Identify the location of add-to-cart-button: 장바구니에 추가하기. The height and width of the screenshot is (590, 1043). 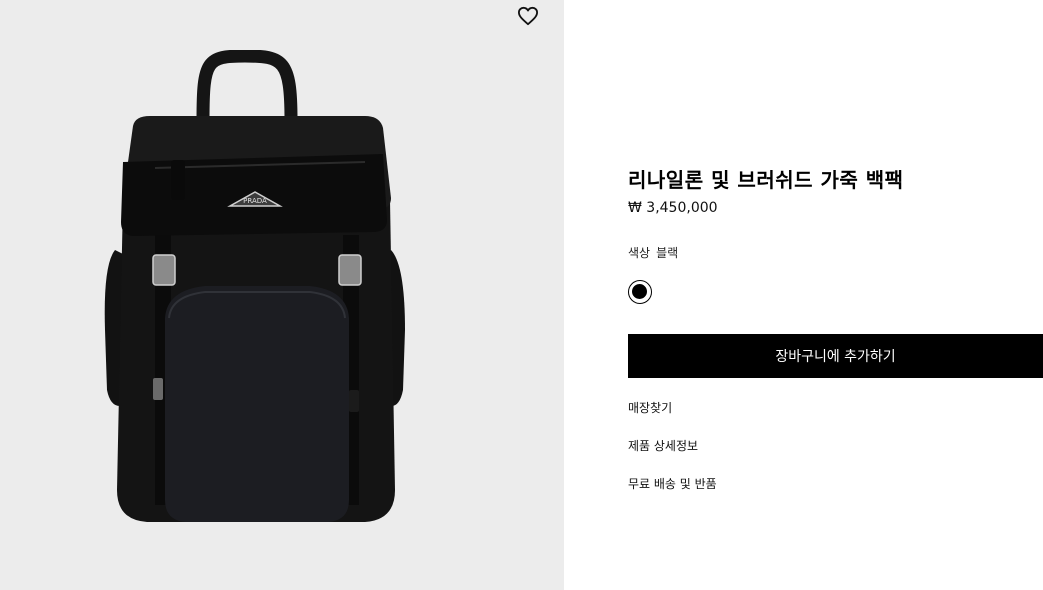
(835, 356).